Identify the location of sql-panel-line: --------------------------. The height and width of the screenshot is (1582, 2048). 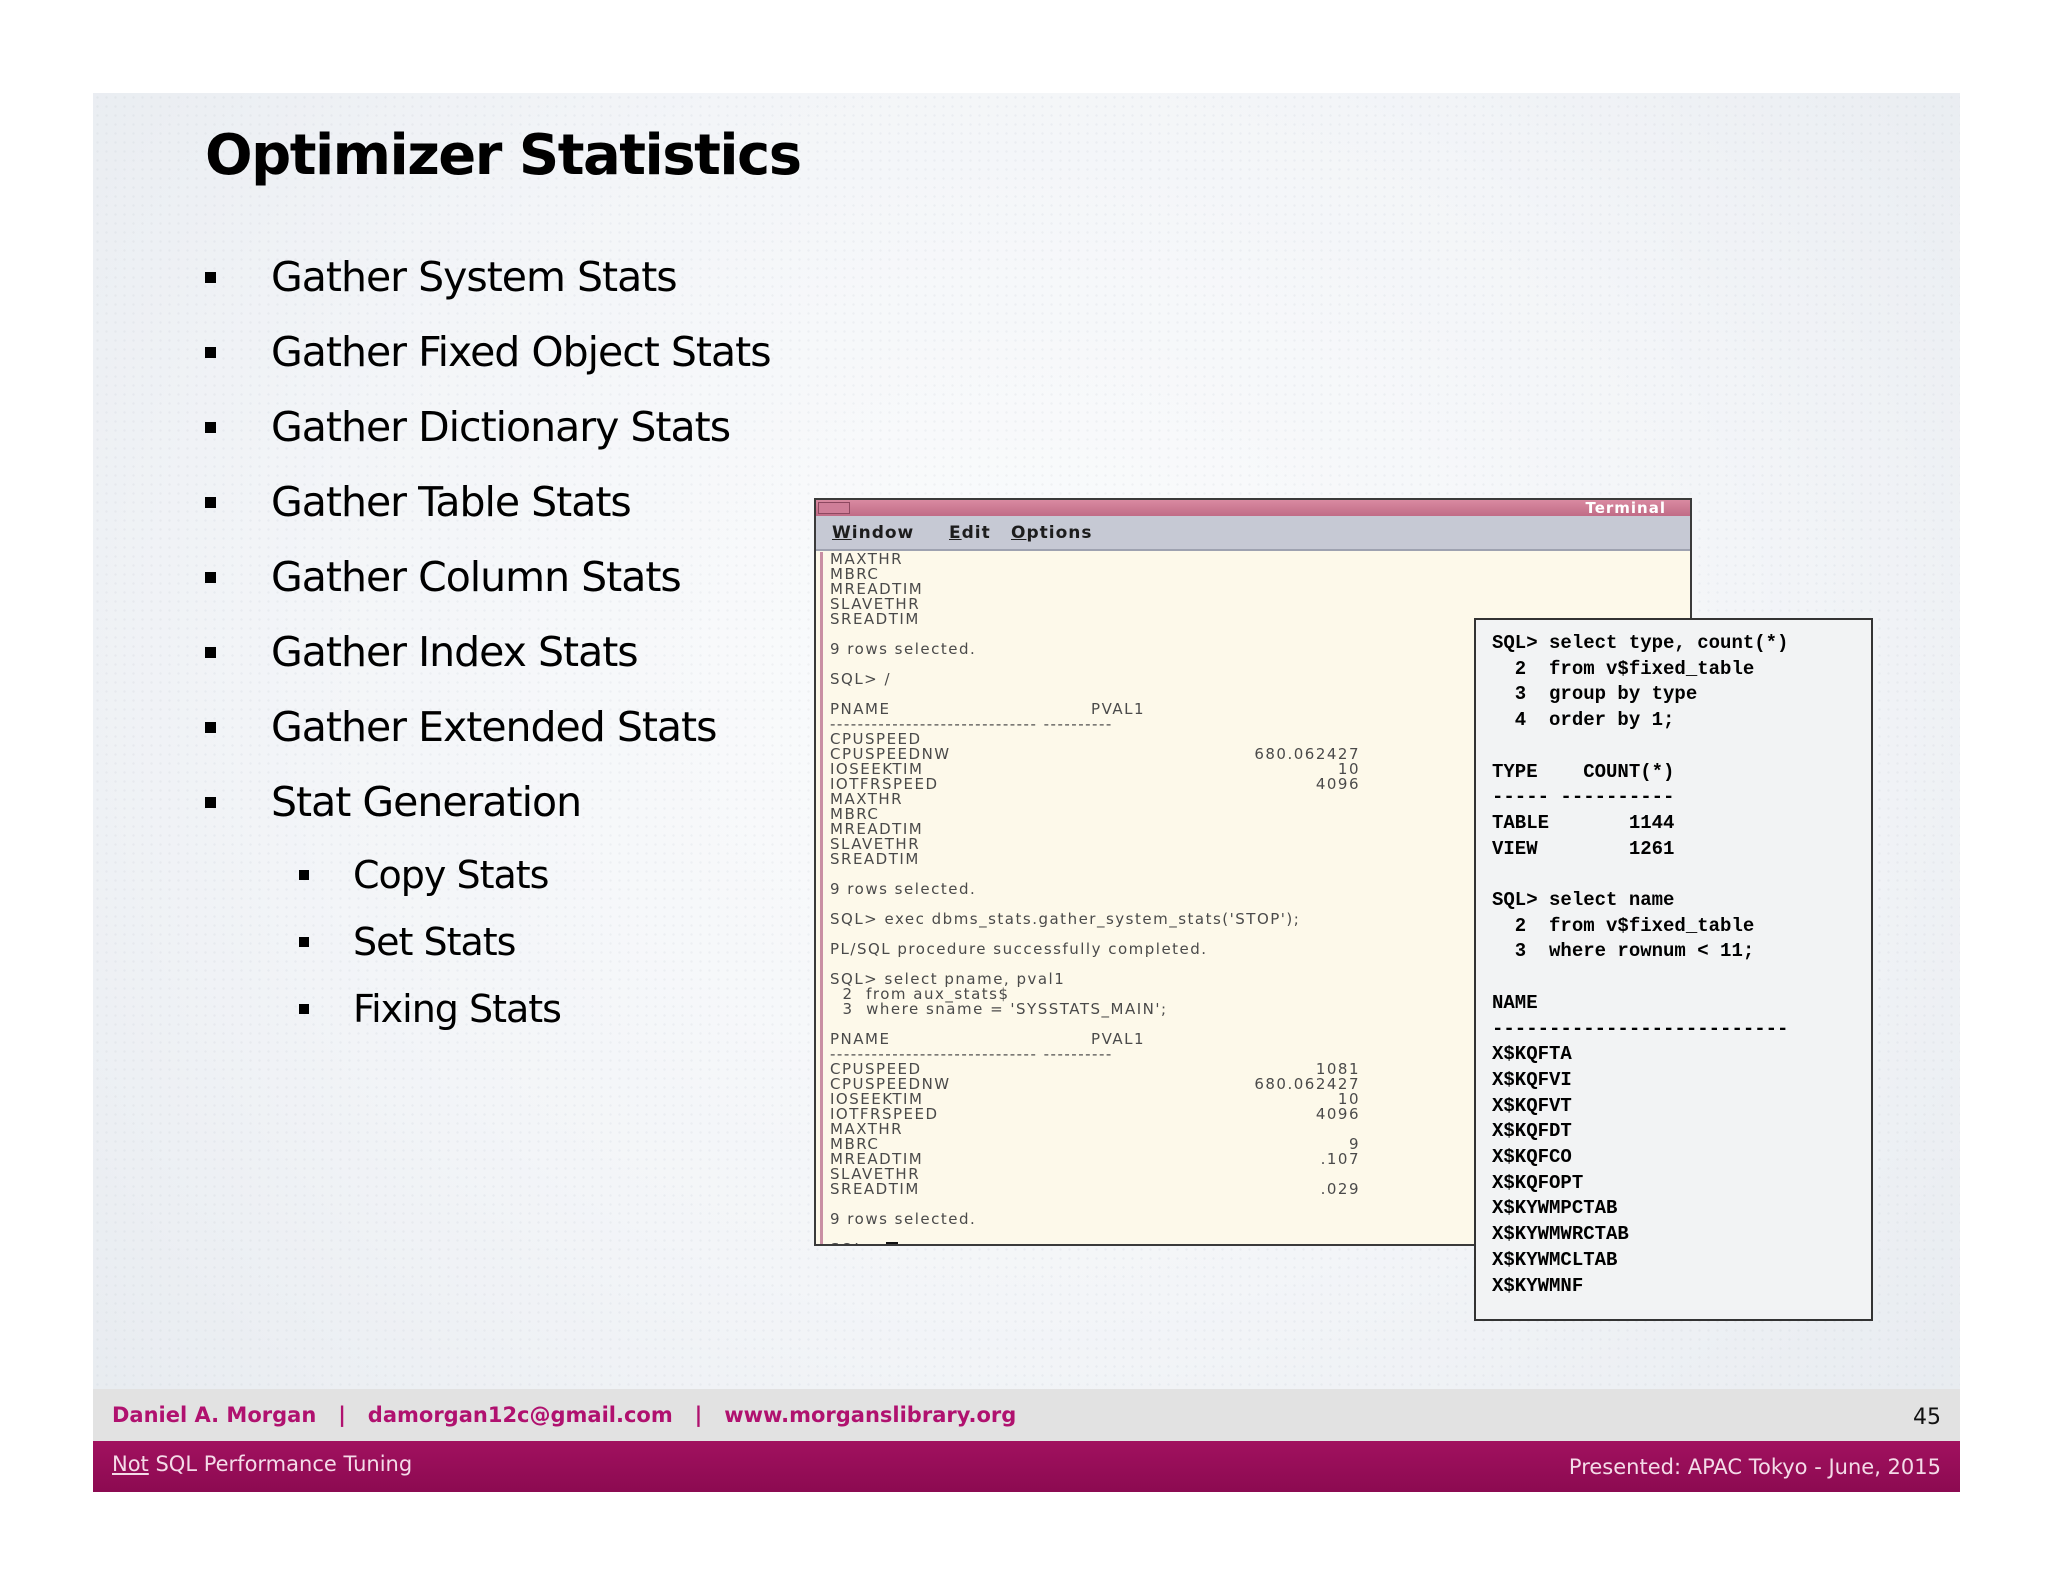
(1640, 1028).